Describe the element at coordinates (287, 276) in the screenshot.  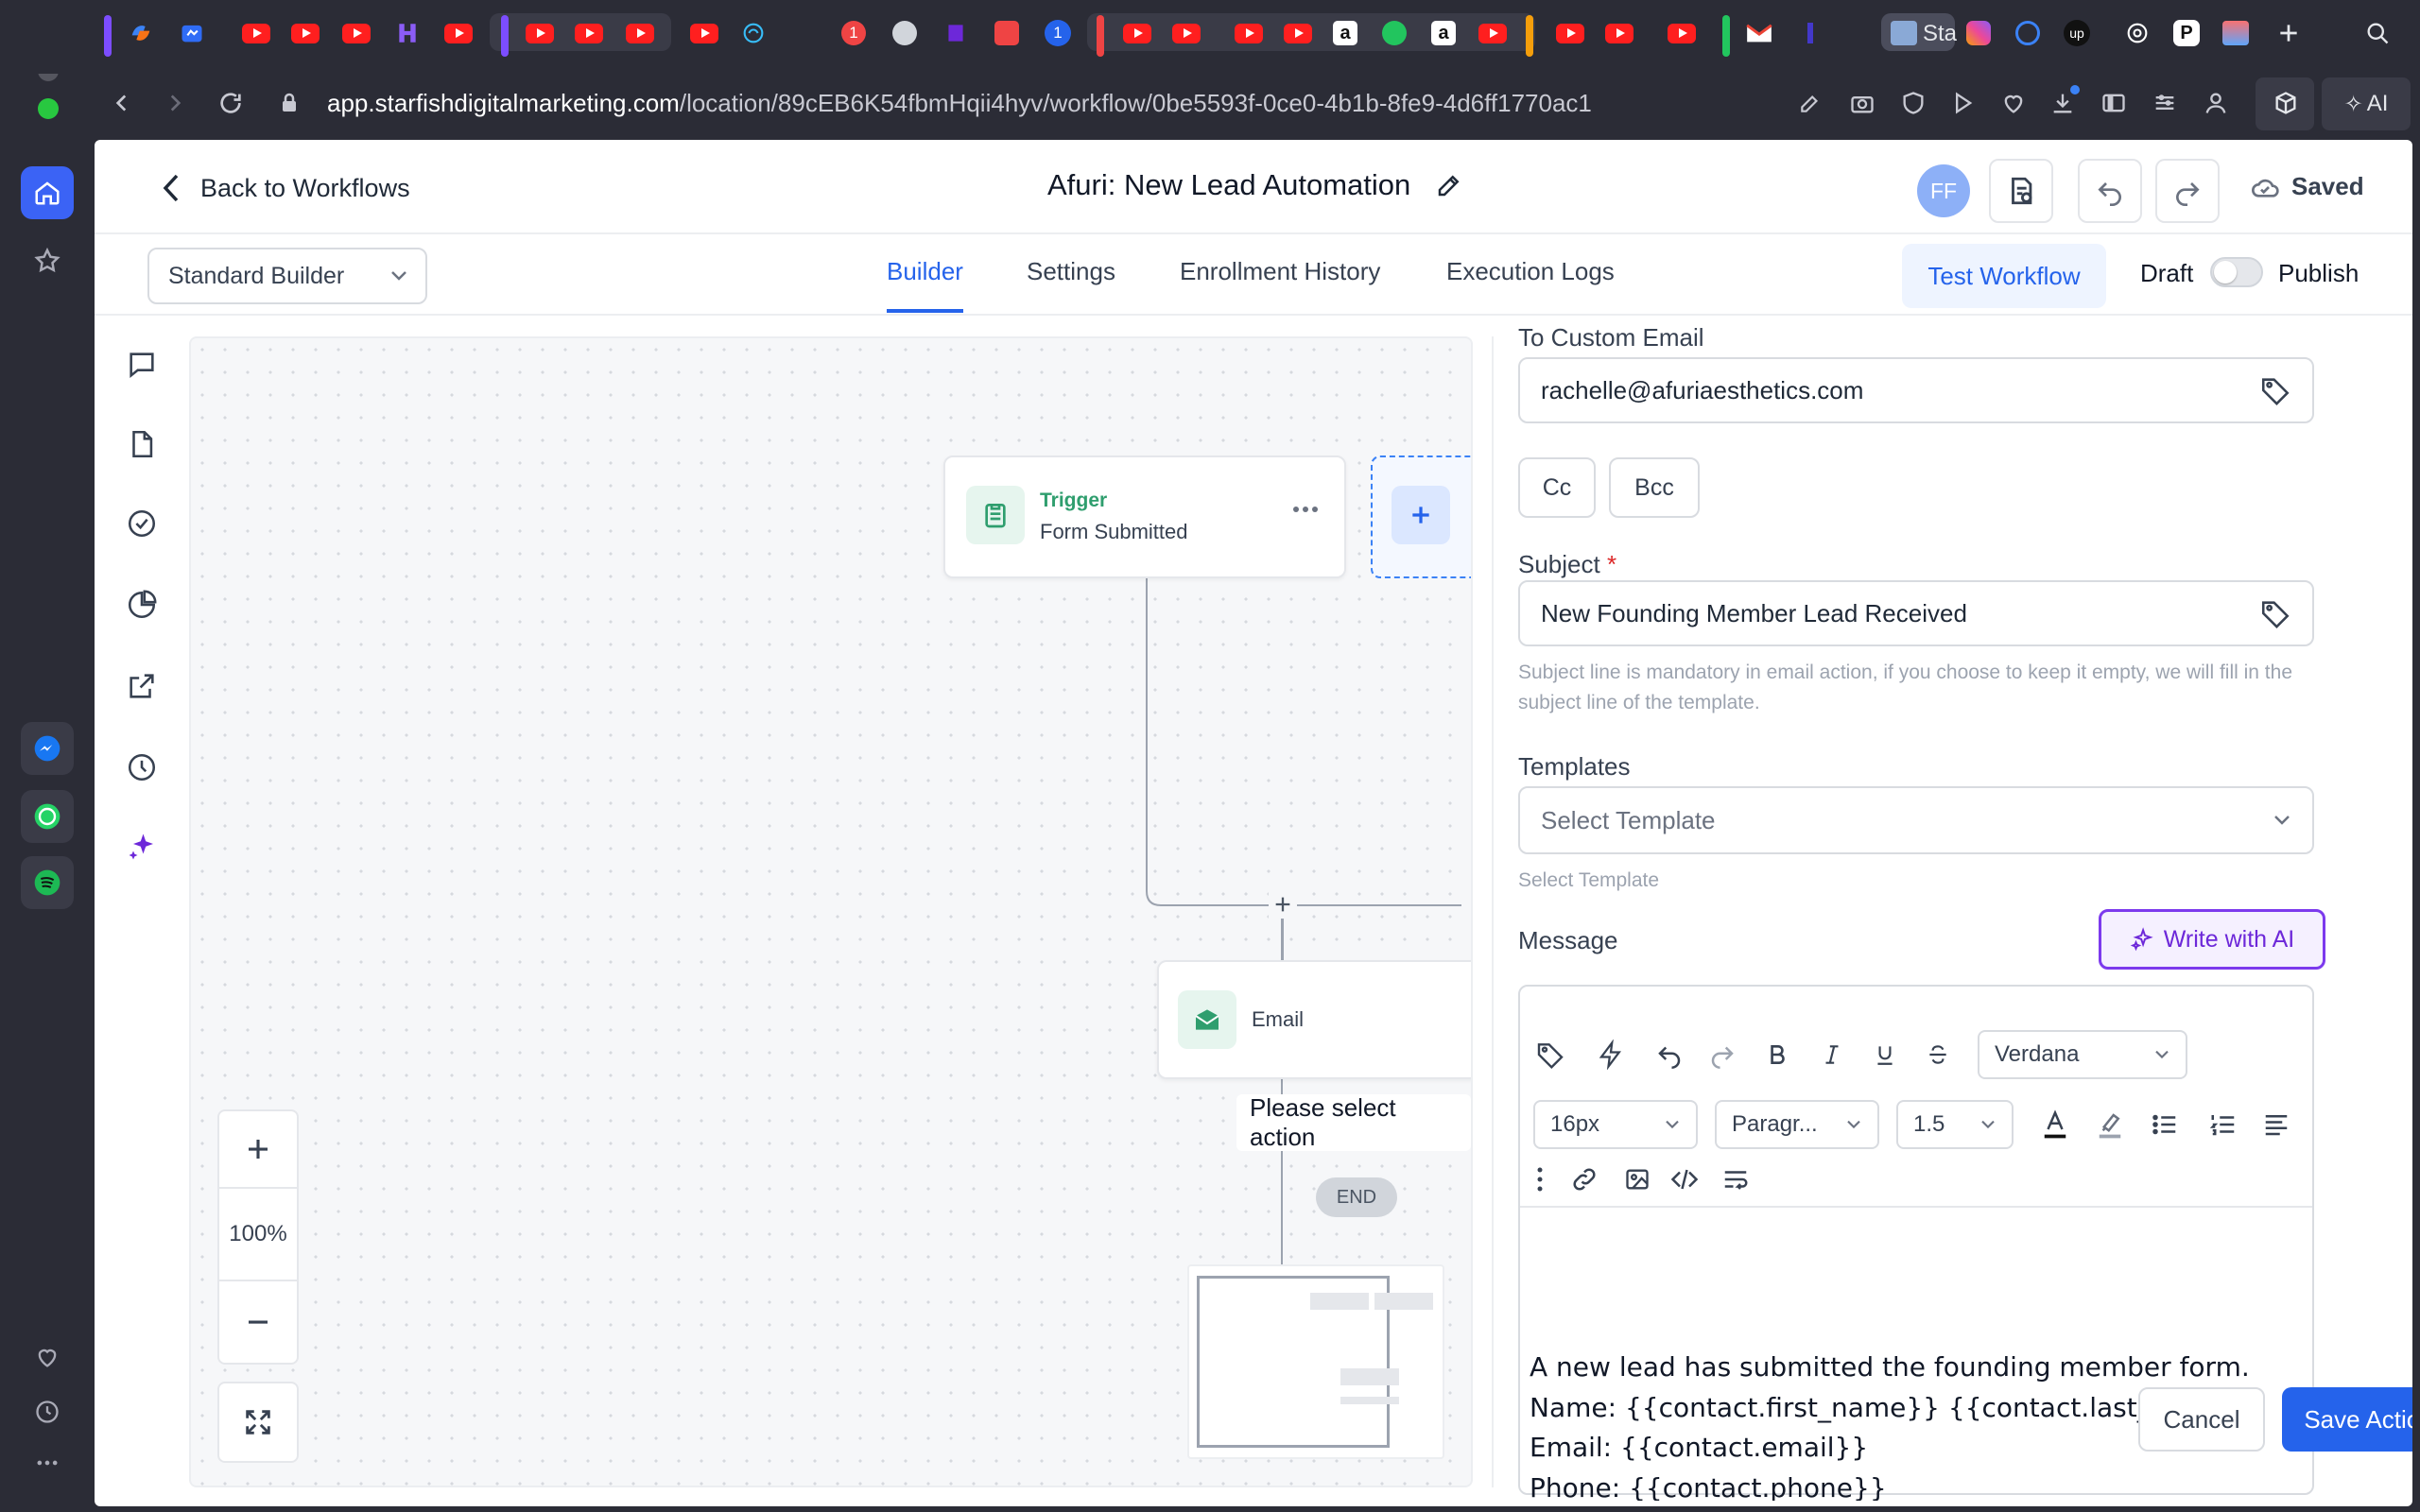
I see `builder-type-select: Standard Builder` at that location.